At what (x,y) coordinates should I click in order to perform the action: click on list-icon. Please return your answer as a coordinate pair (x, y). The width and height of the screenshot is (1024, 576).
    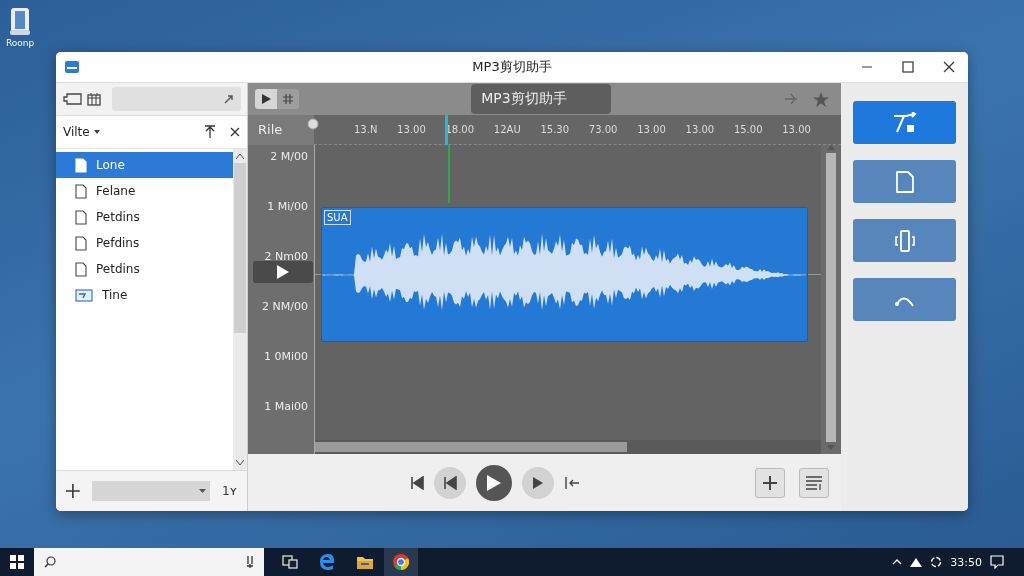
    Looking at the image, I should click on (814, 482).